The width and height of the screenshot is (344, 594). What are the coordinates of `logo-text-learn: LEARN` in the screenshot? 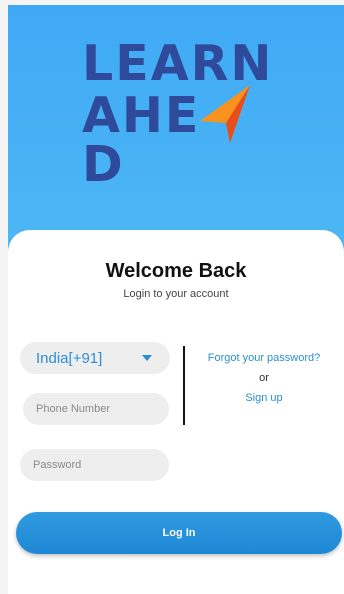 It's located at (178, 63).